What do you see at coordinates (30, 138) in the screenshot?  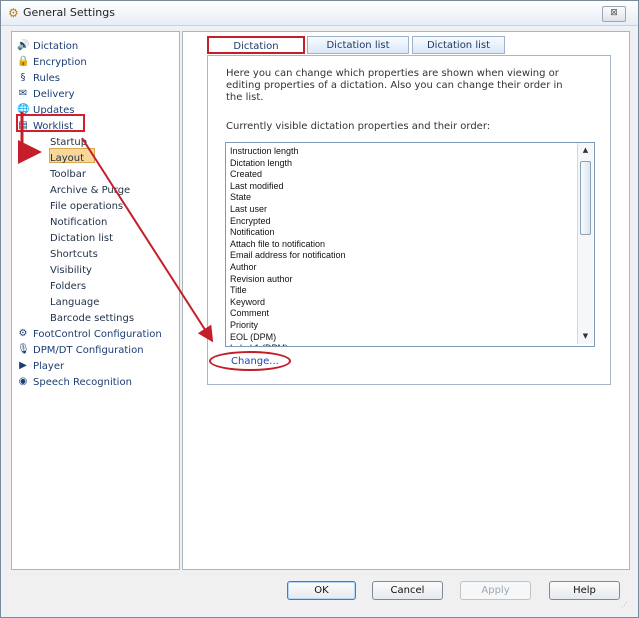 I see `worklist-arrow` at bounding box center [30, 138].